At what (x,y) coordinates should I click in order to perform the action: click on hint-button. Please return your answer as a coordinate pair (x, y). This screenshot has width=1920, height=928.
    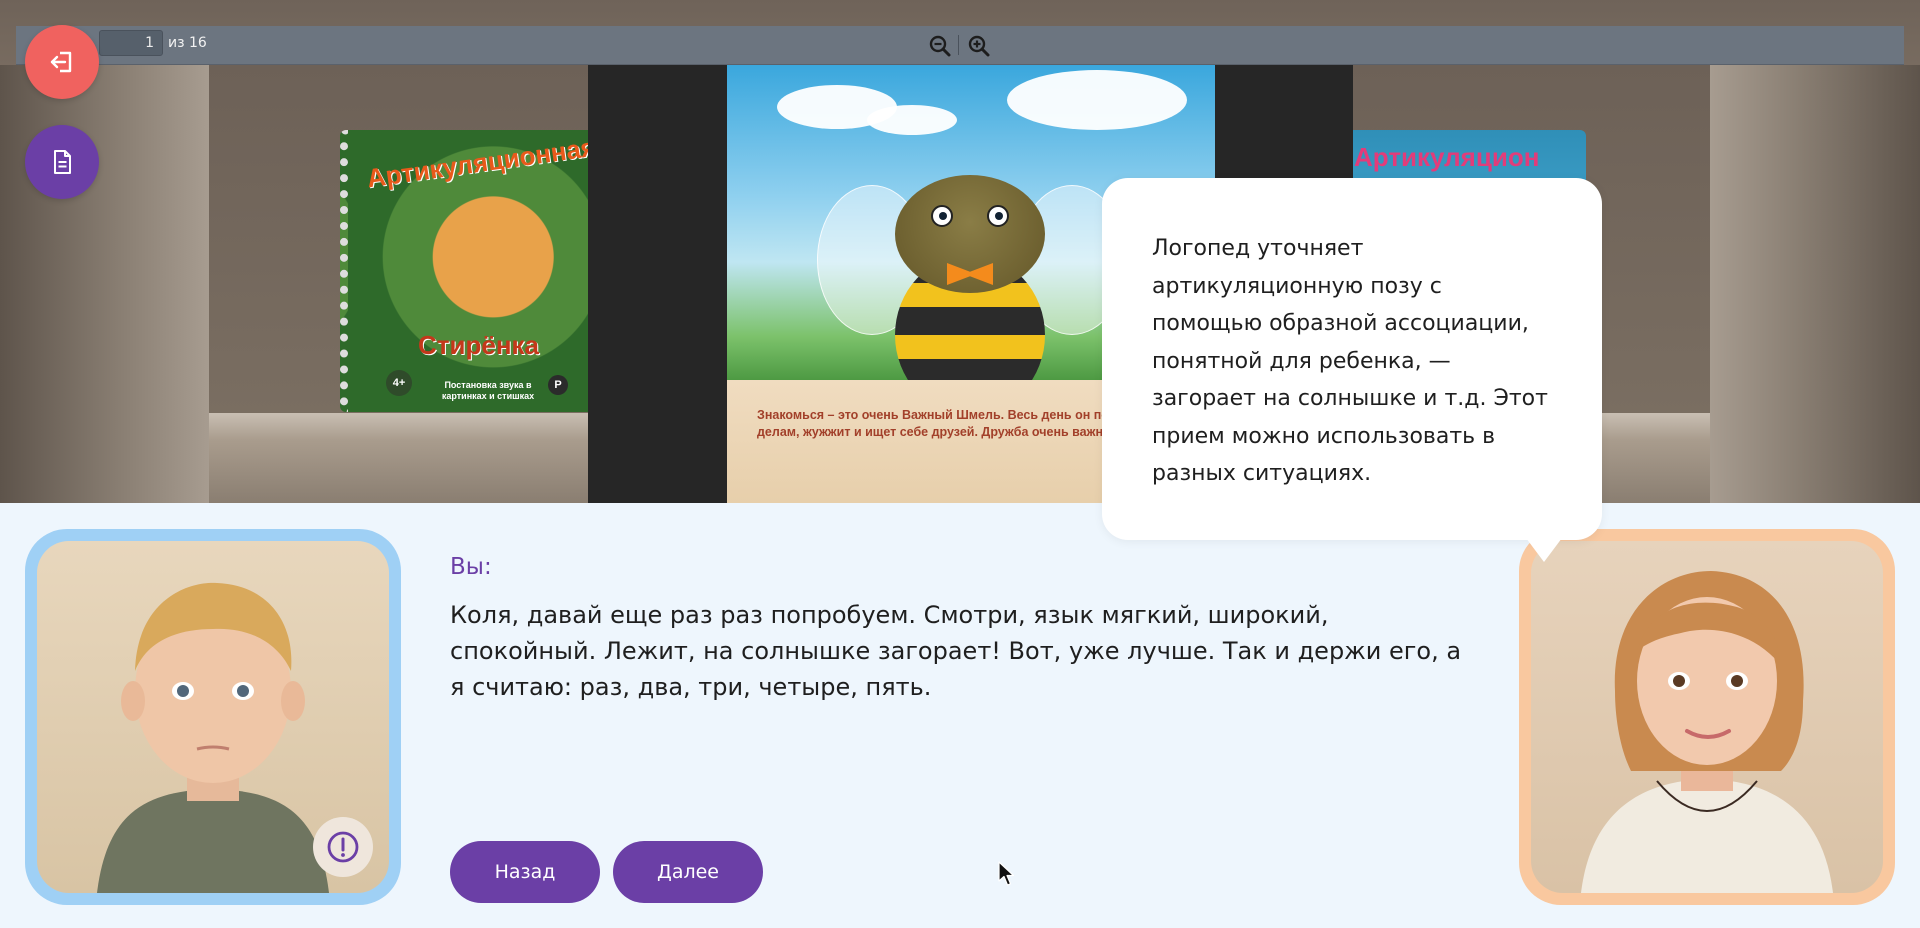
    Looking at the image, I should click on (343, 847).